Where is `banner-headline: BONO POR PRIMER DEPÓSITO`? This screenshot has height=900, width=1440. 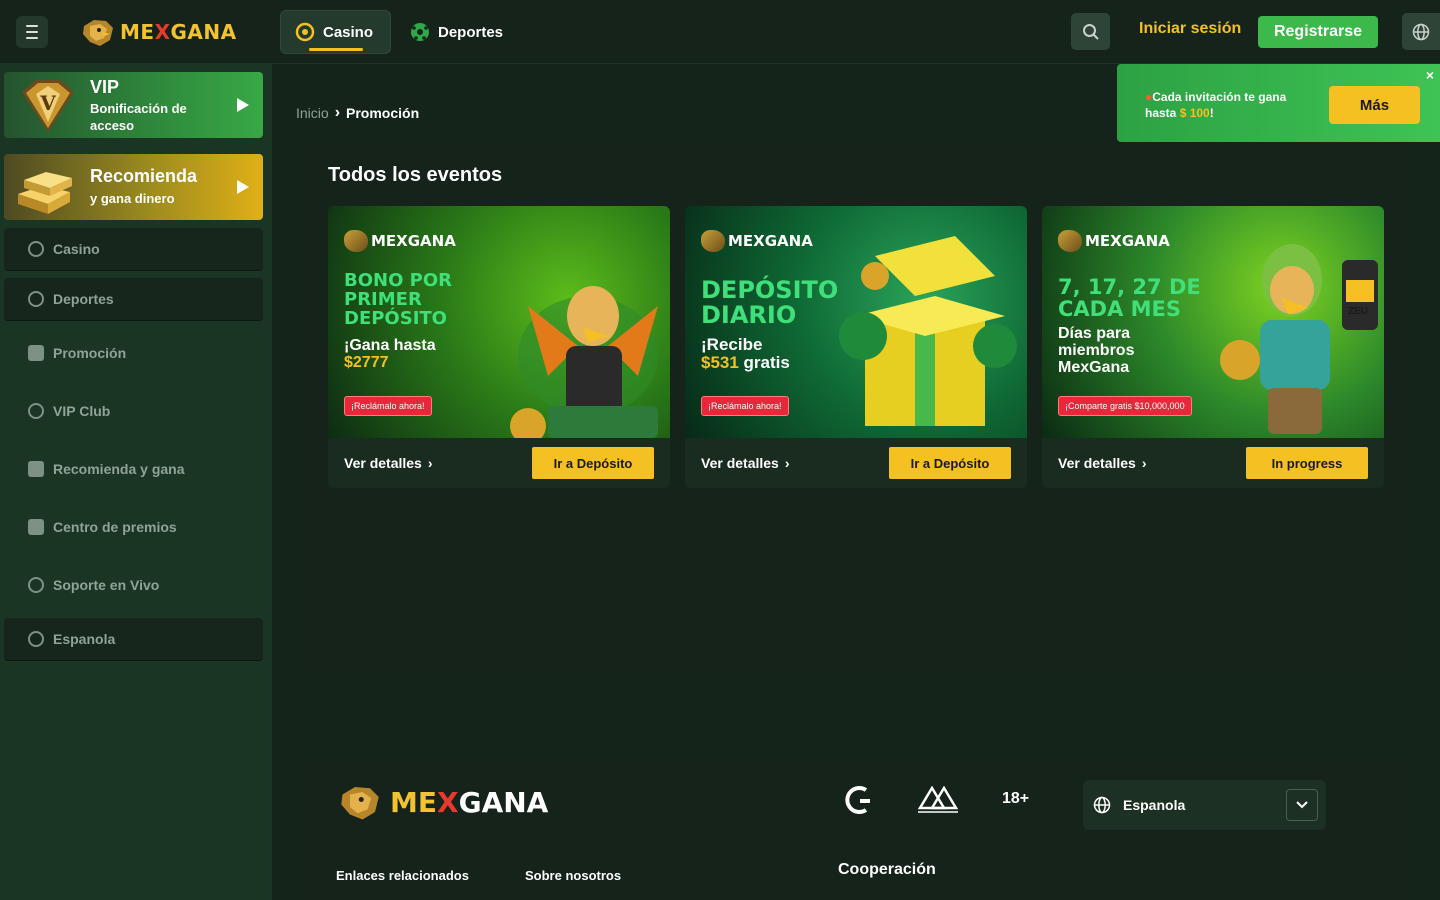 banner-headline: BONO POR PRIMER DEPÓSITO is located at coordinates (398, 299).